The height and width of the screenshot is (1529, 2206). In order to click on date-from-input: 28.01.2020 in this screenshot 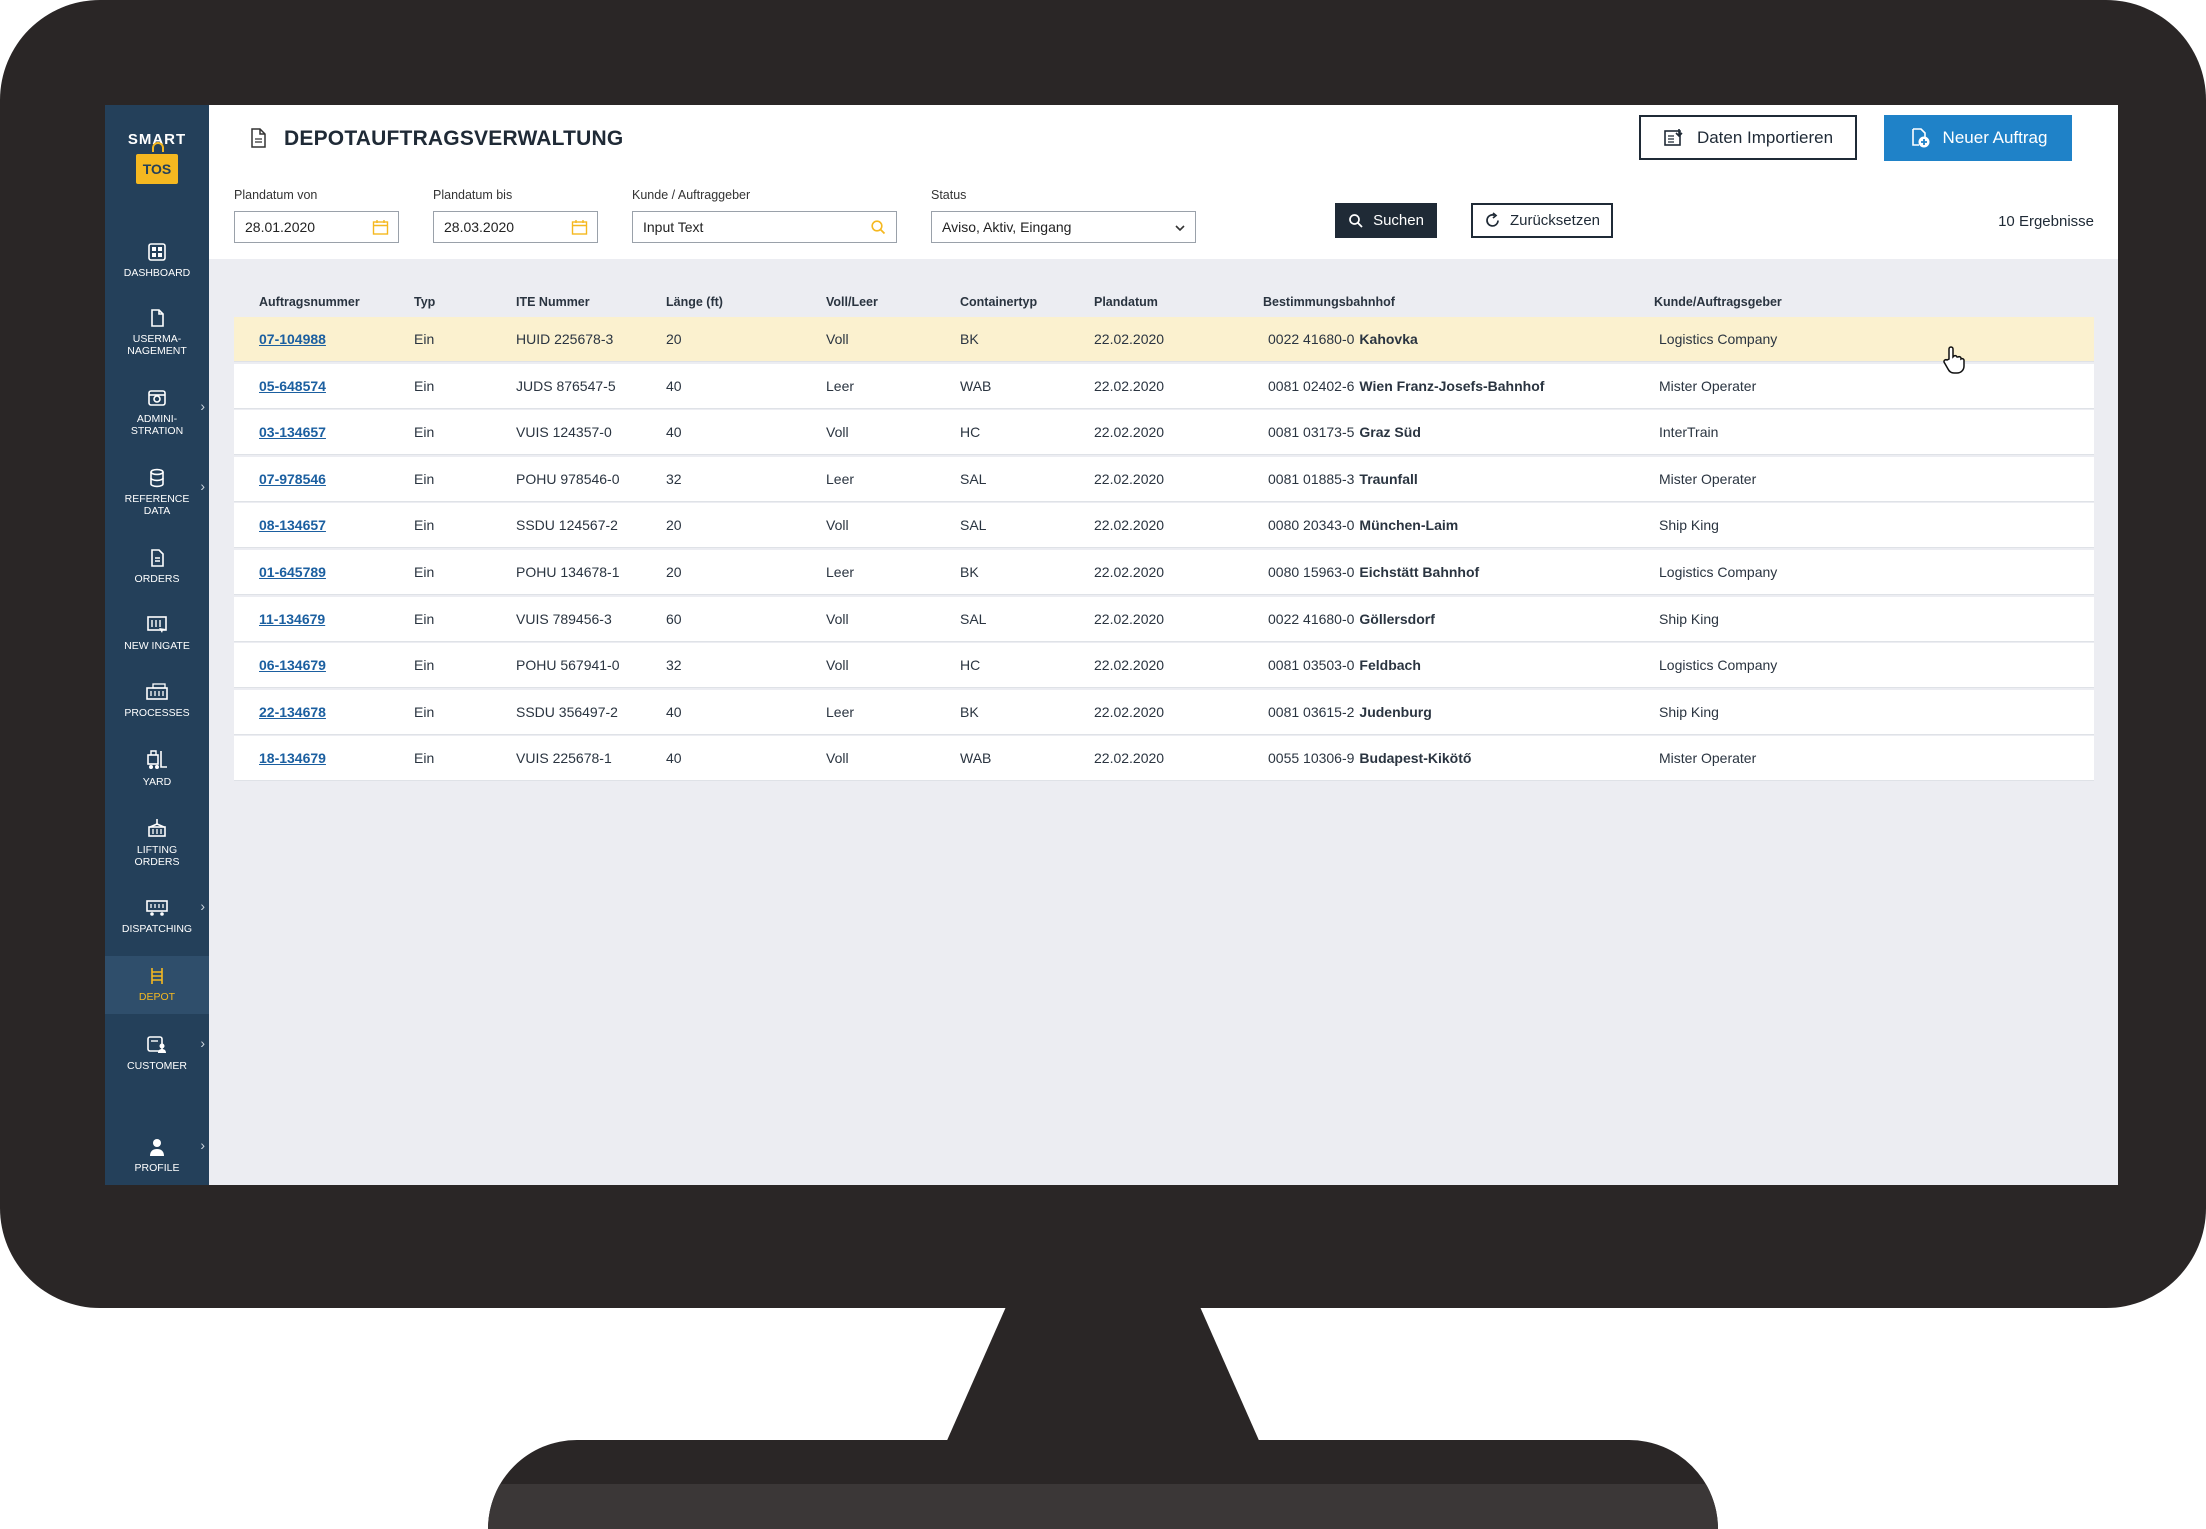, I will do `click(316, 227)`.